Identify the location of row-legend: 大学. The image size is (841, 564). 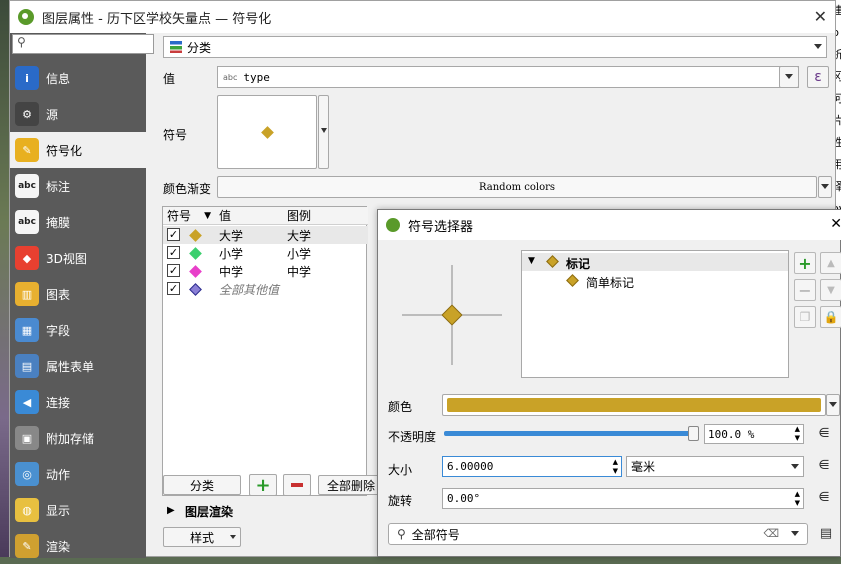
(299, 236).